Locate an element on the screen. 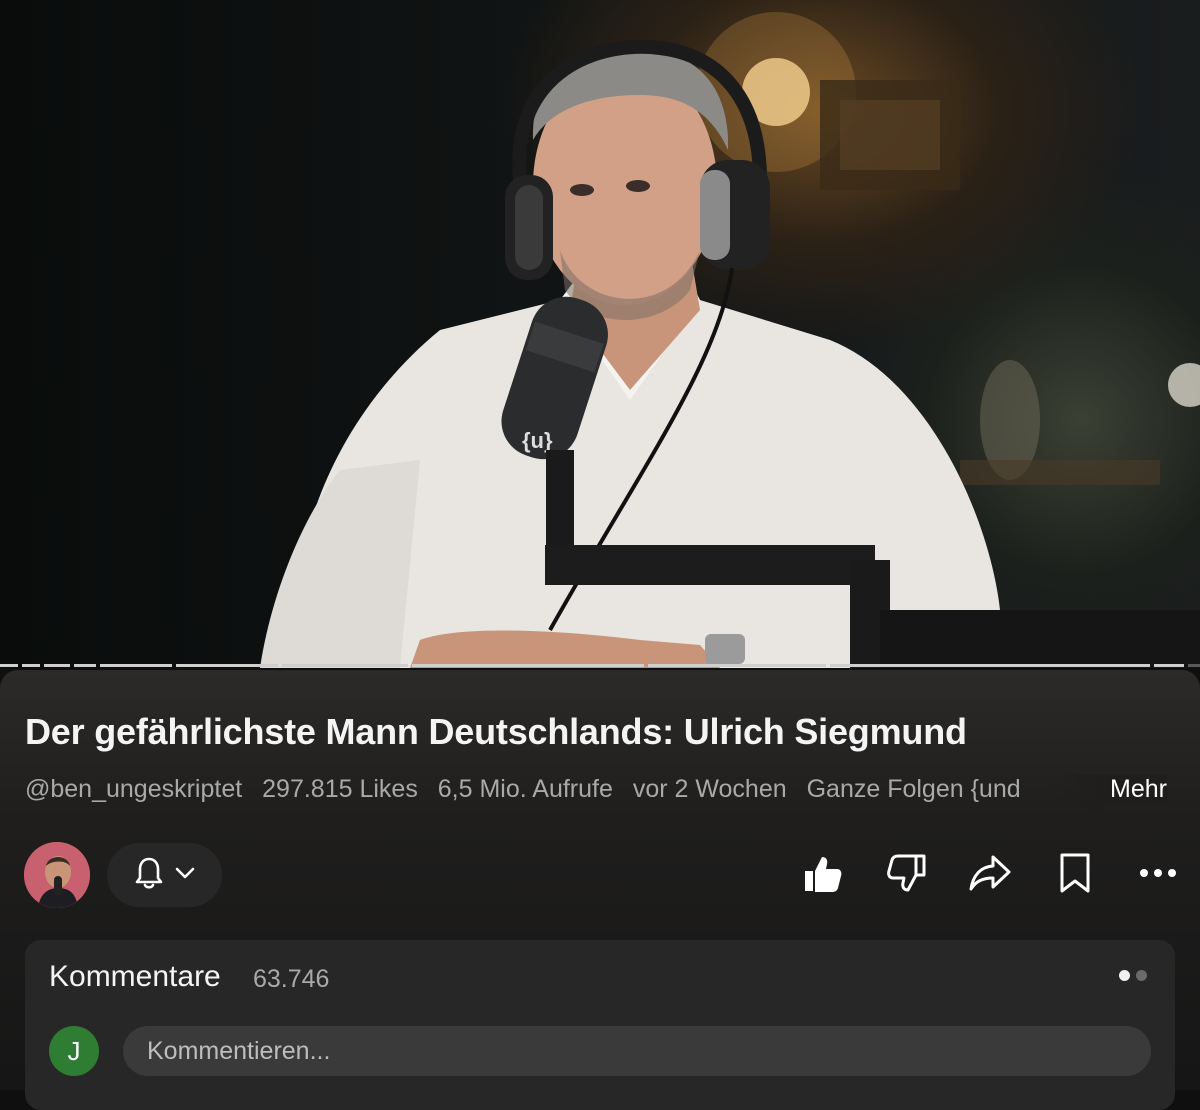  notification-bell-button is located at coordinates (164, 875).